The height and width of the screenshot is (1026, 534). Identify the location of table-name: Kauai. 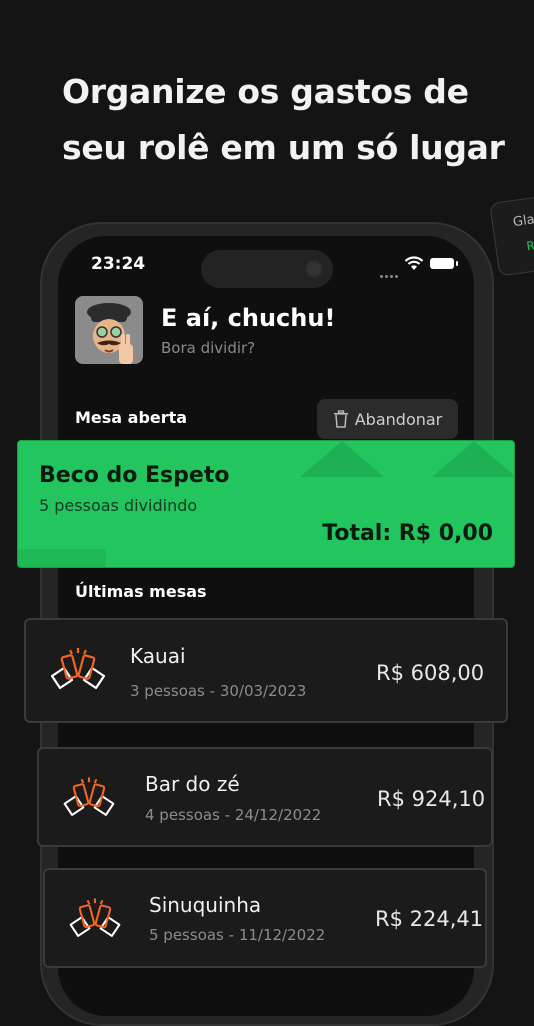
(158, 656).